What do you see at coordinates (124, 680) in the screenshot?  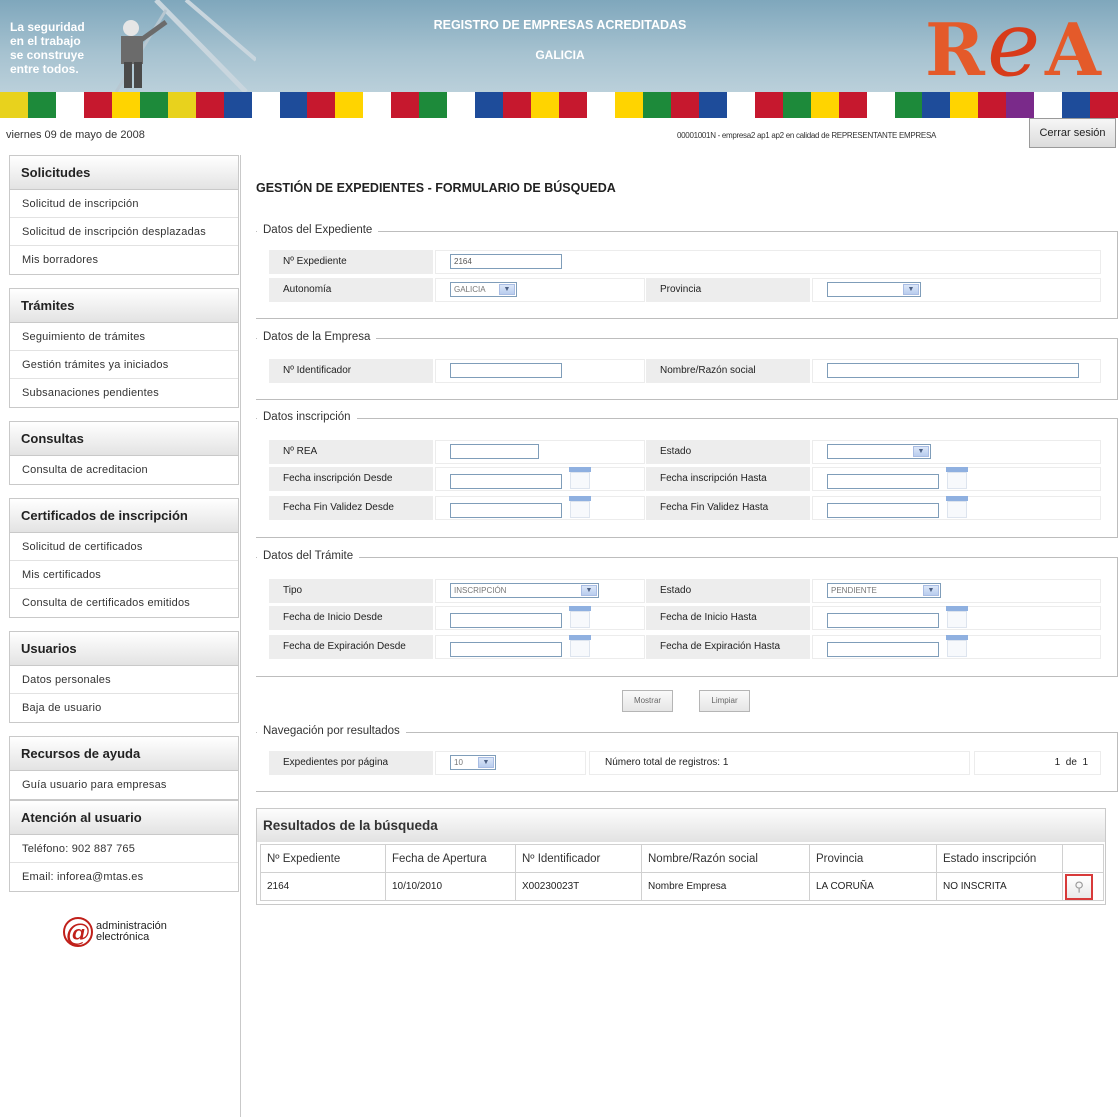 I see `sidebar-item-datos-personales: Datos personales` at bounding box center [124, 680].